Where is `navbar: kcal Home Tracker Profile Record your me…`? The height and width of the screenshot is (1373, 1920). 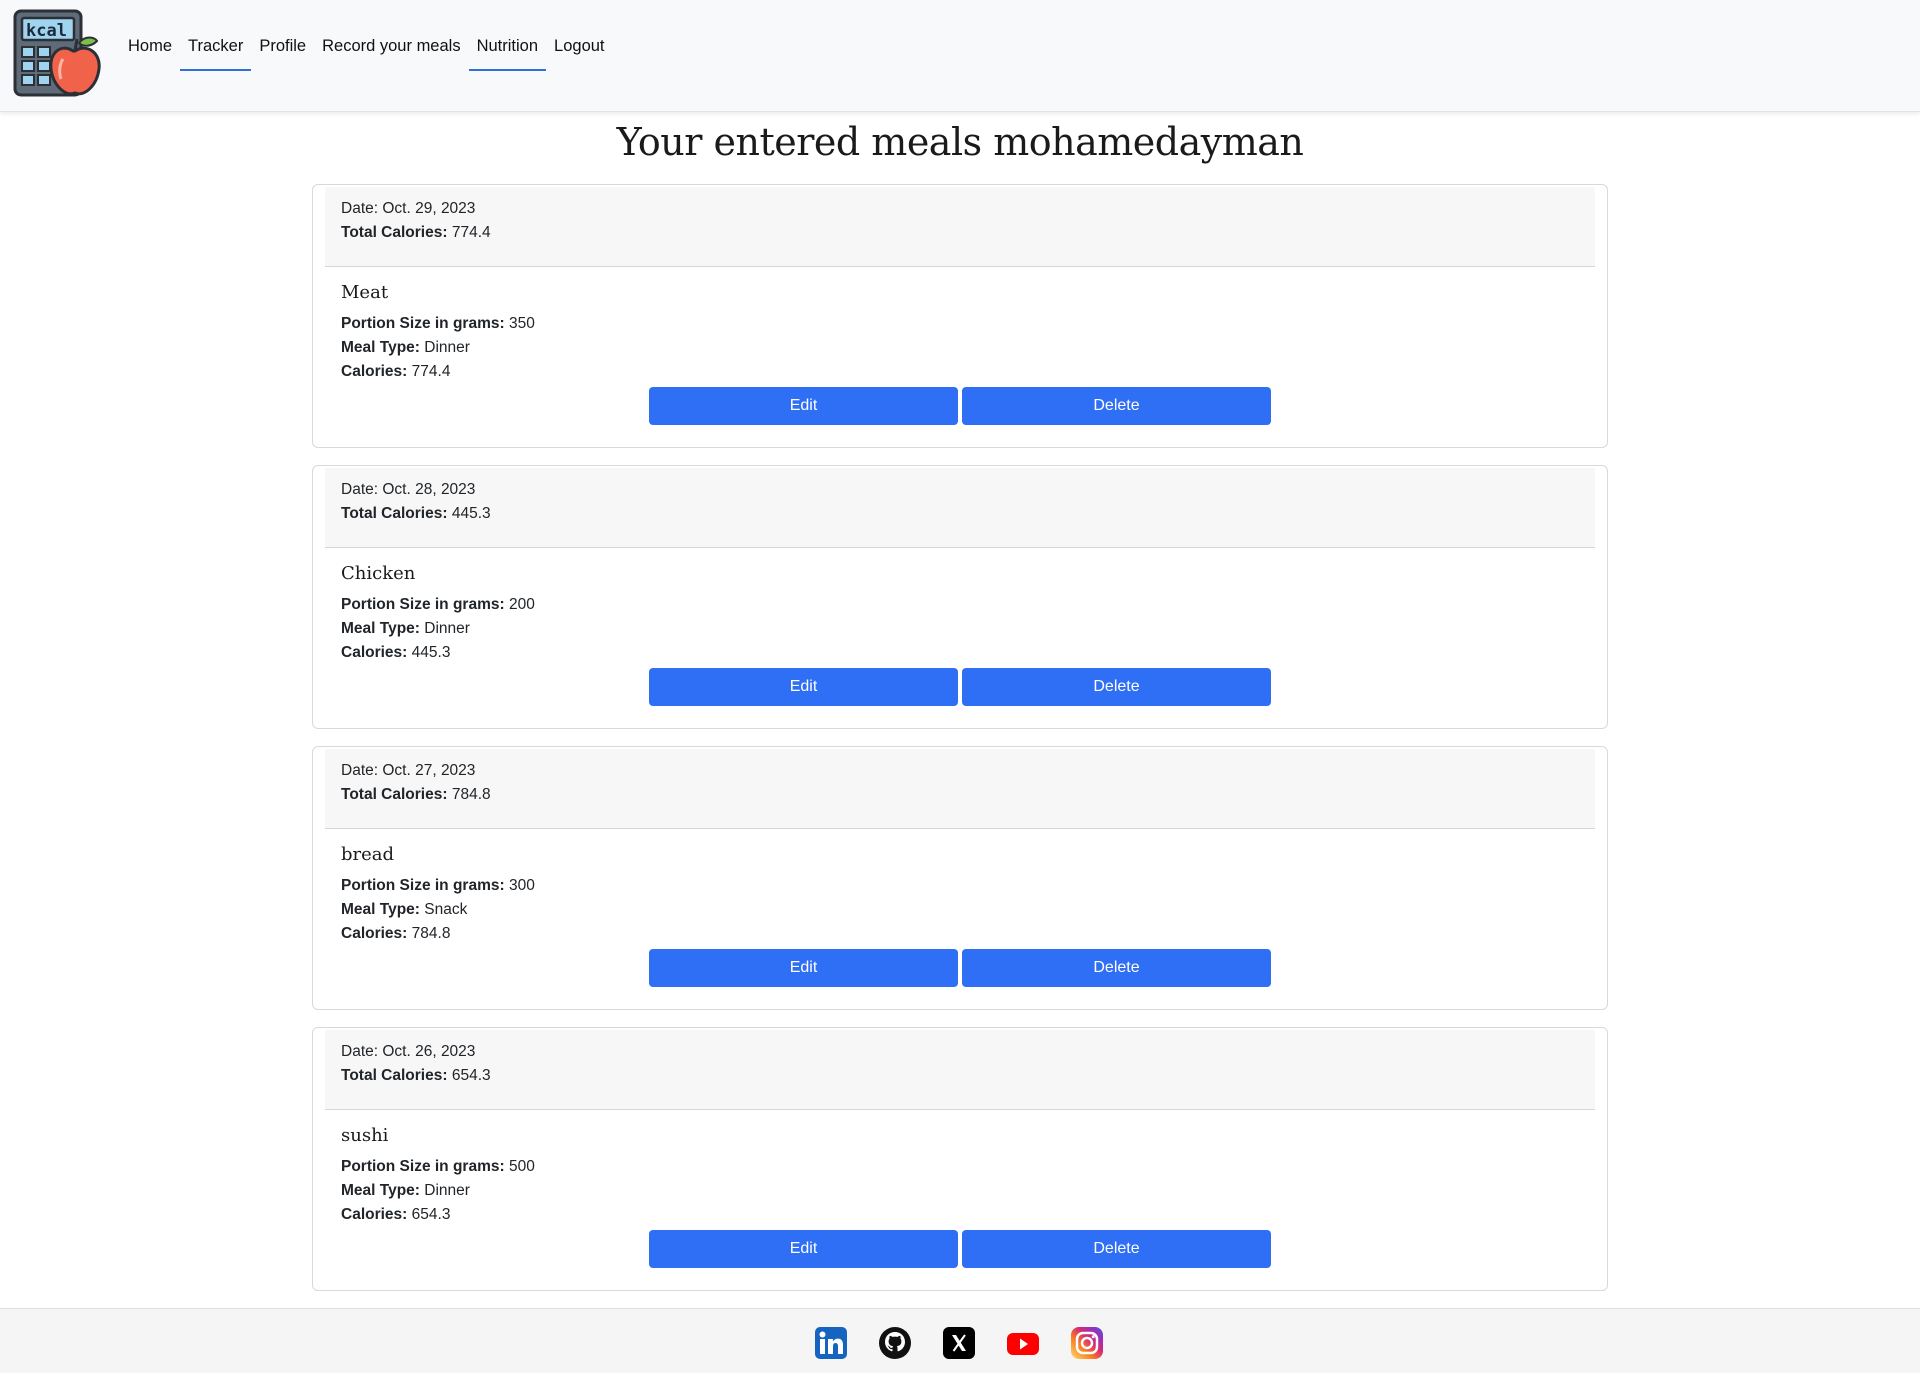
navbar: kcal Home Tracker Profile Record your me… is located at coordinates (960, 56).